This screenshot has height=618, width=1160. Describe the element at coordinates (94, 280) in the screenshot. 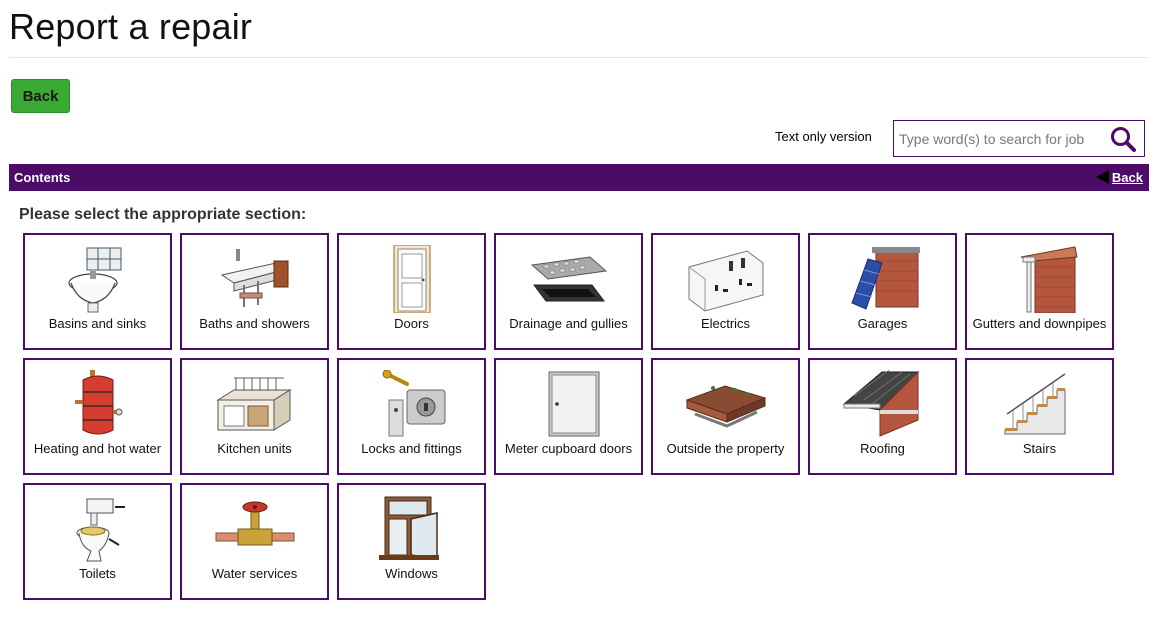

I see `basin-icon` at that location.